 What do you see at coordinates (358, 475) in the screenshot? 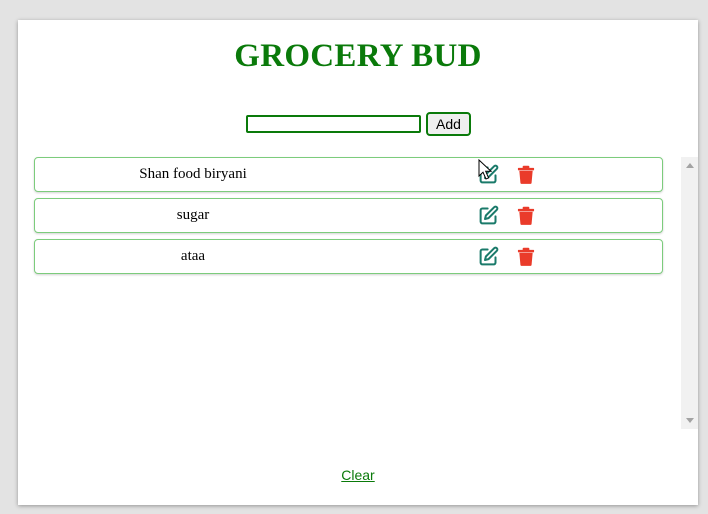
I see `clear-button: Clear` at bounding box center [358, 475].